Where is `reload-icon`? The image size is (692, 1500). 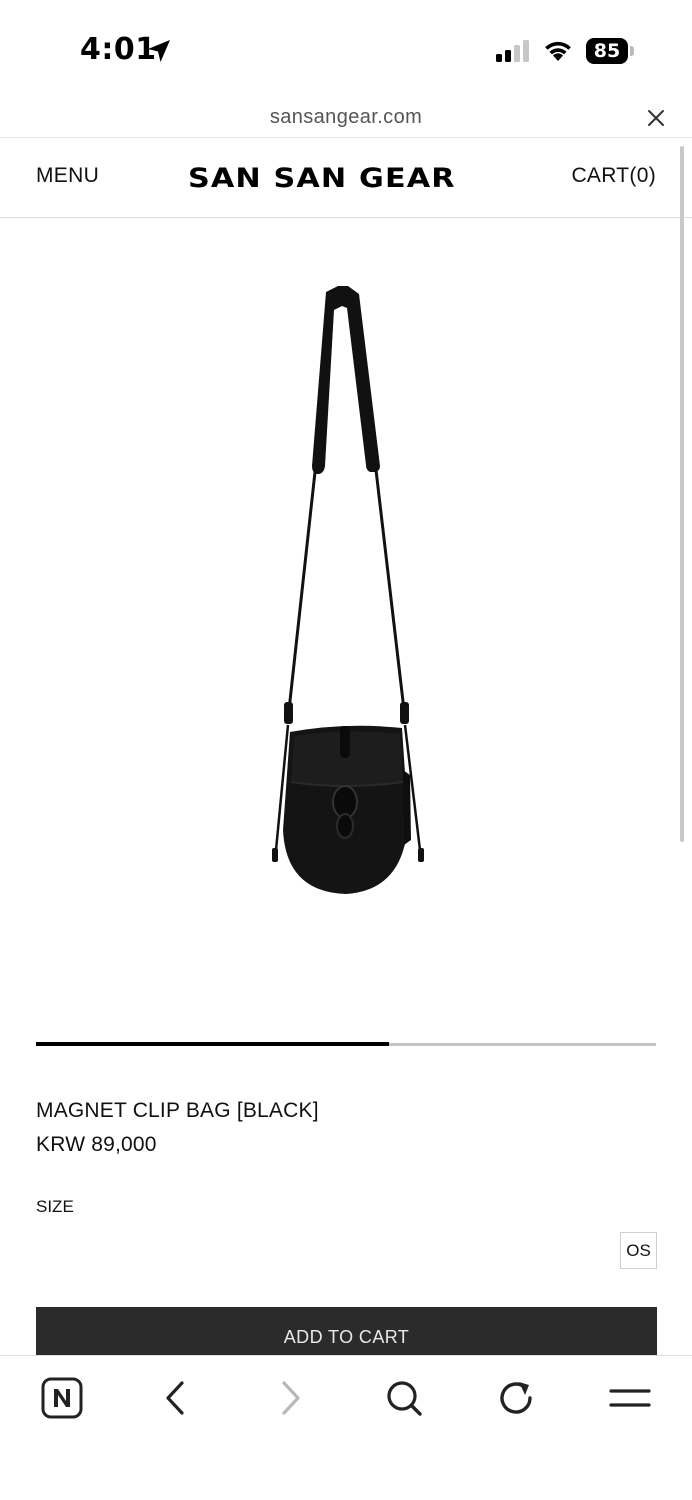 reload-icon is located at coordinates (516, 1398).